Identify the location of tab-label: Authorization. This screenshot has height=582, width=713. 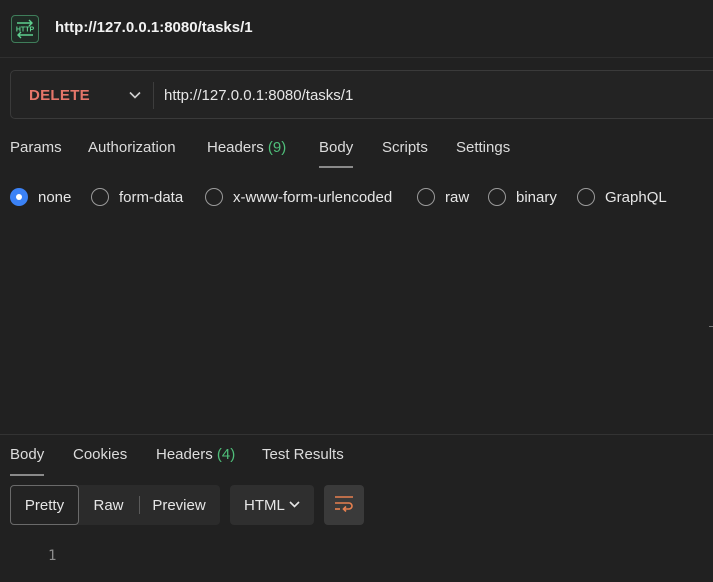
(132, 147).